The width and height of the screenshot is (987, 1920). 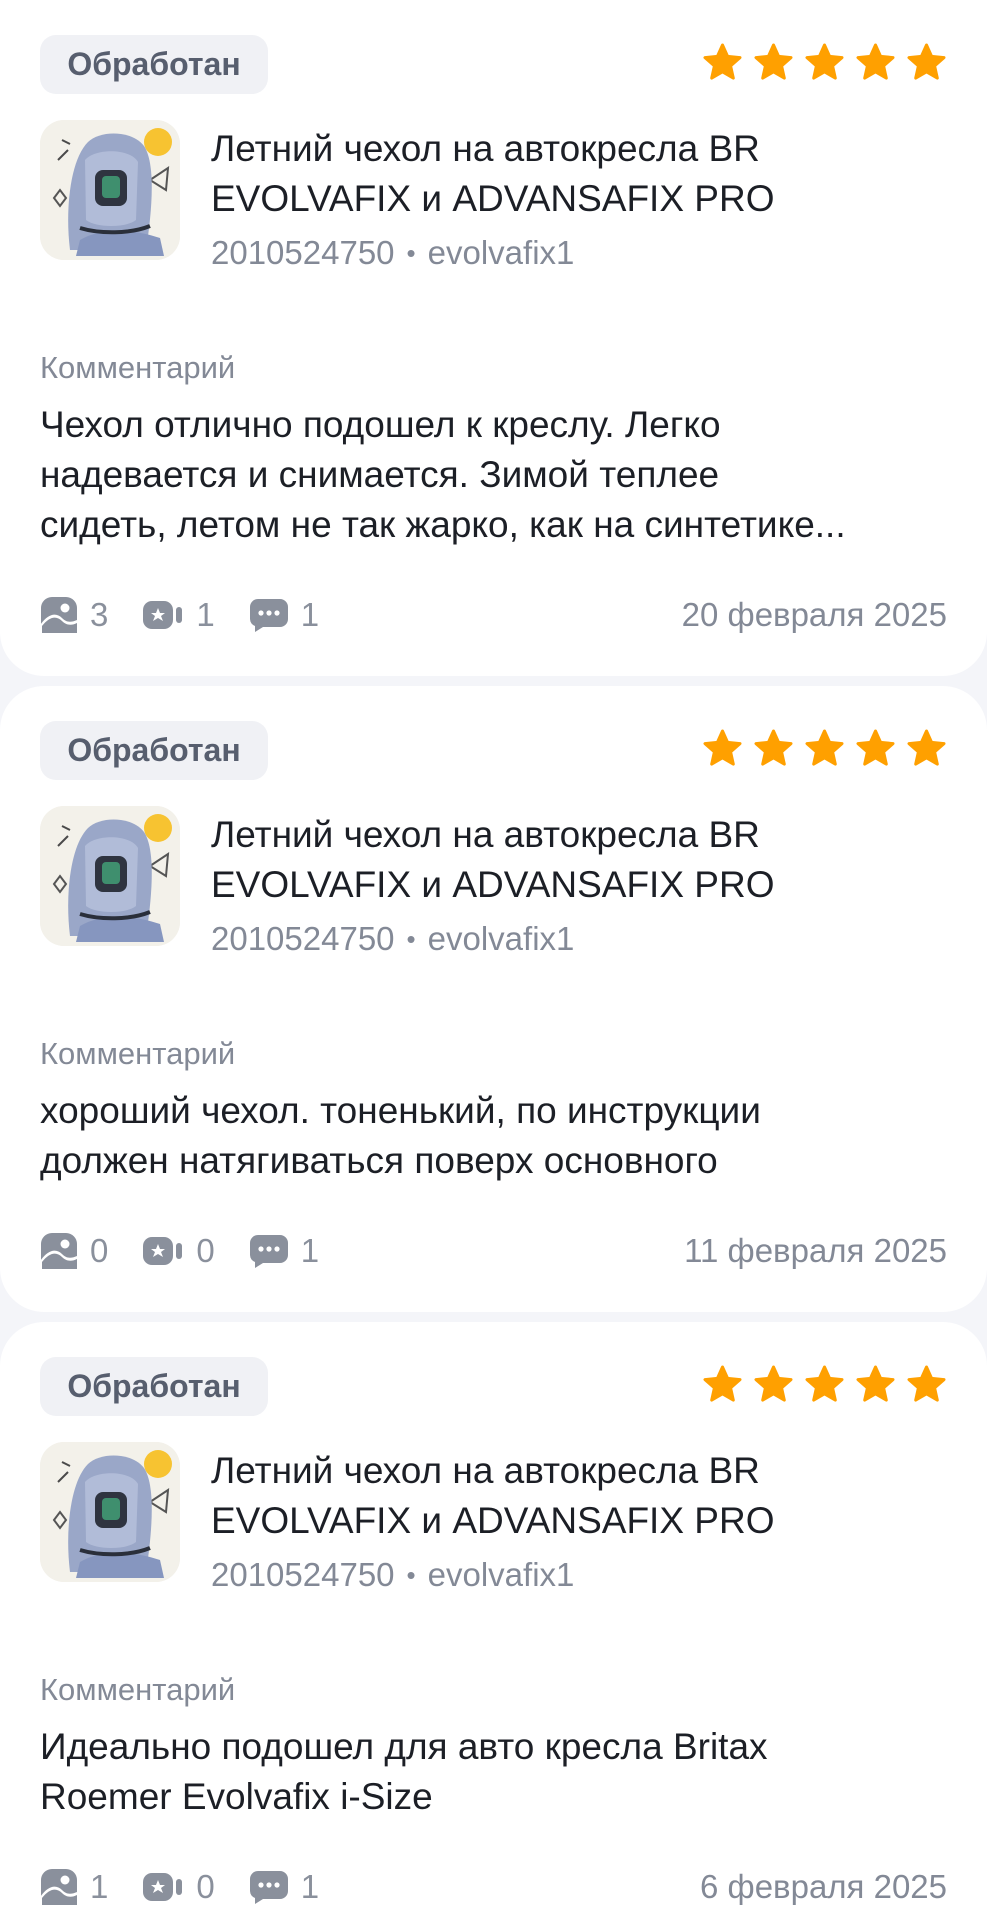 I want to click on comment-line: хороший чехол. тоненький, по инструкции, so click(x=400, y=1110).